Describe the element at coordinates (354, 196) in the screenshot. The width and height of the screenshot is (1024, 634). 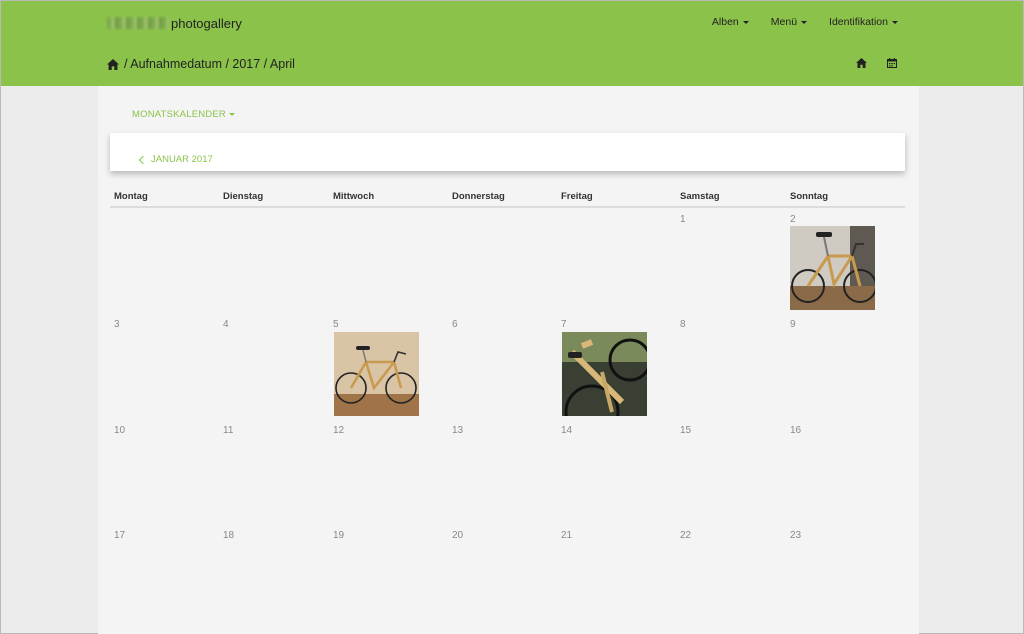
I see `weekday-wednesday: Mittwoch` at that location.